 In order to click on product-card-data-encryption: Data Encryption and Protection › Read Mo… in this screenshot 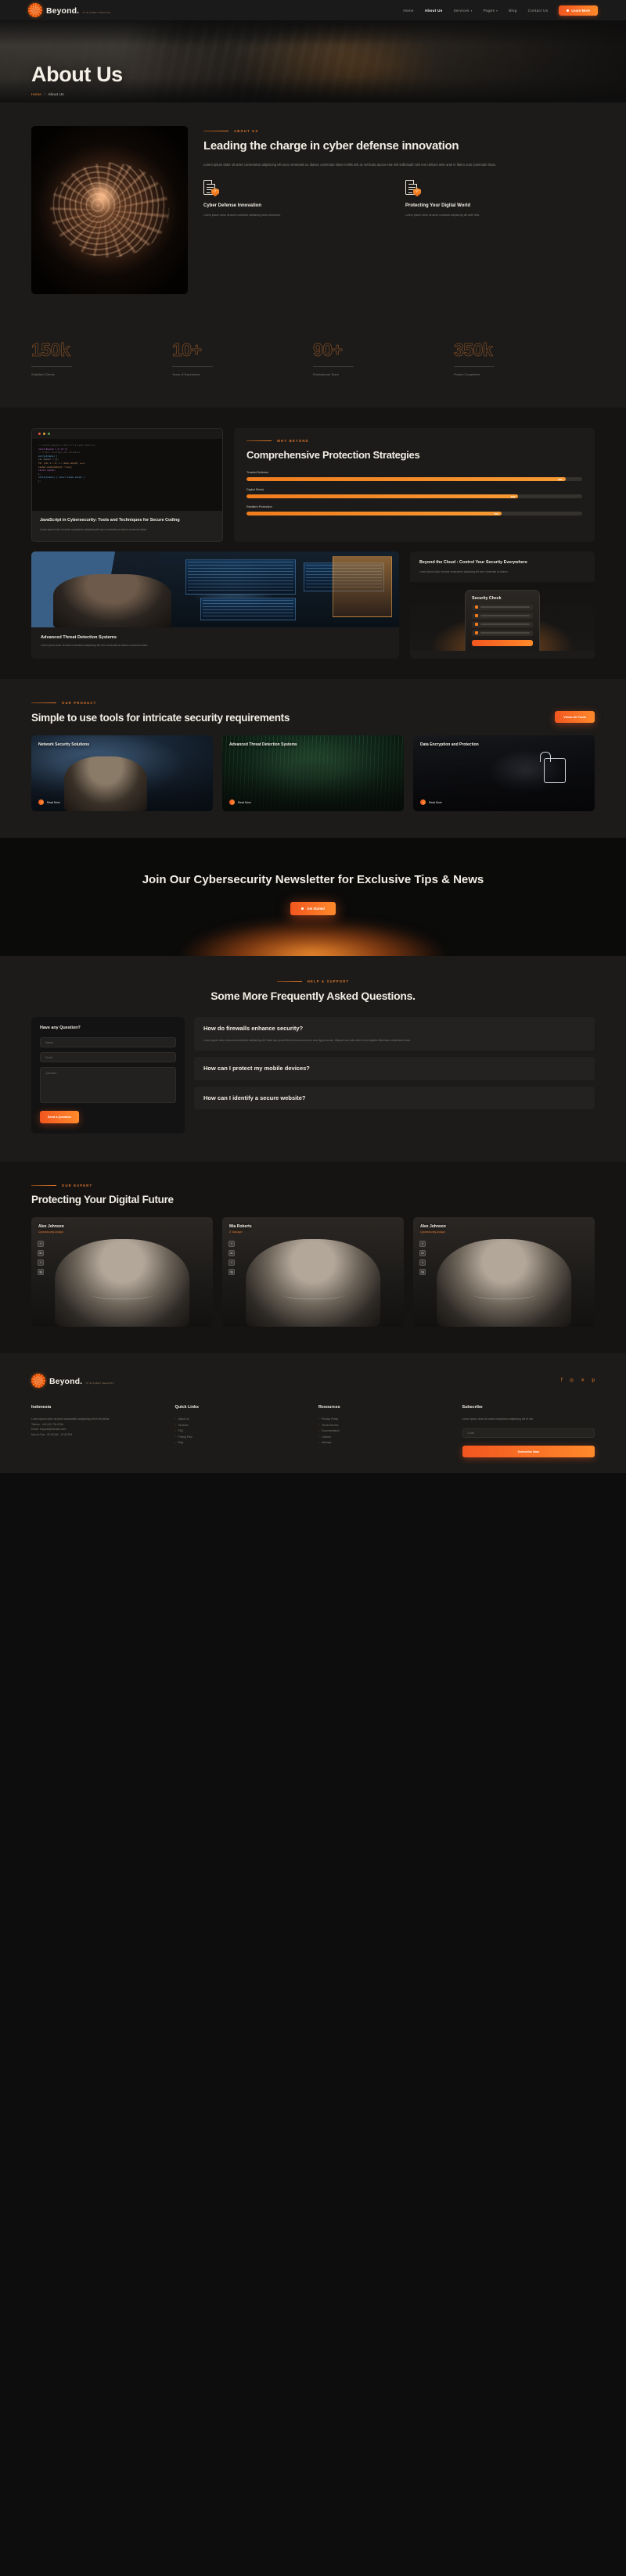, I will do `click(504, 774)`.